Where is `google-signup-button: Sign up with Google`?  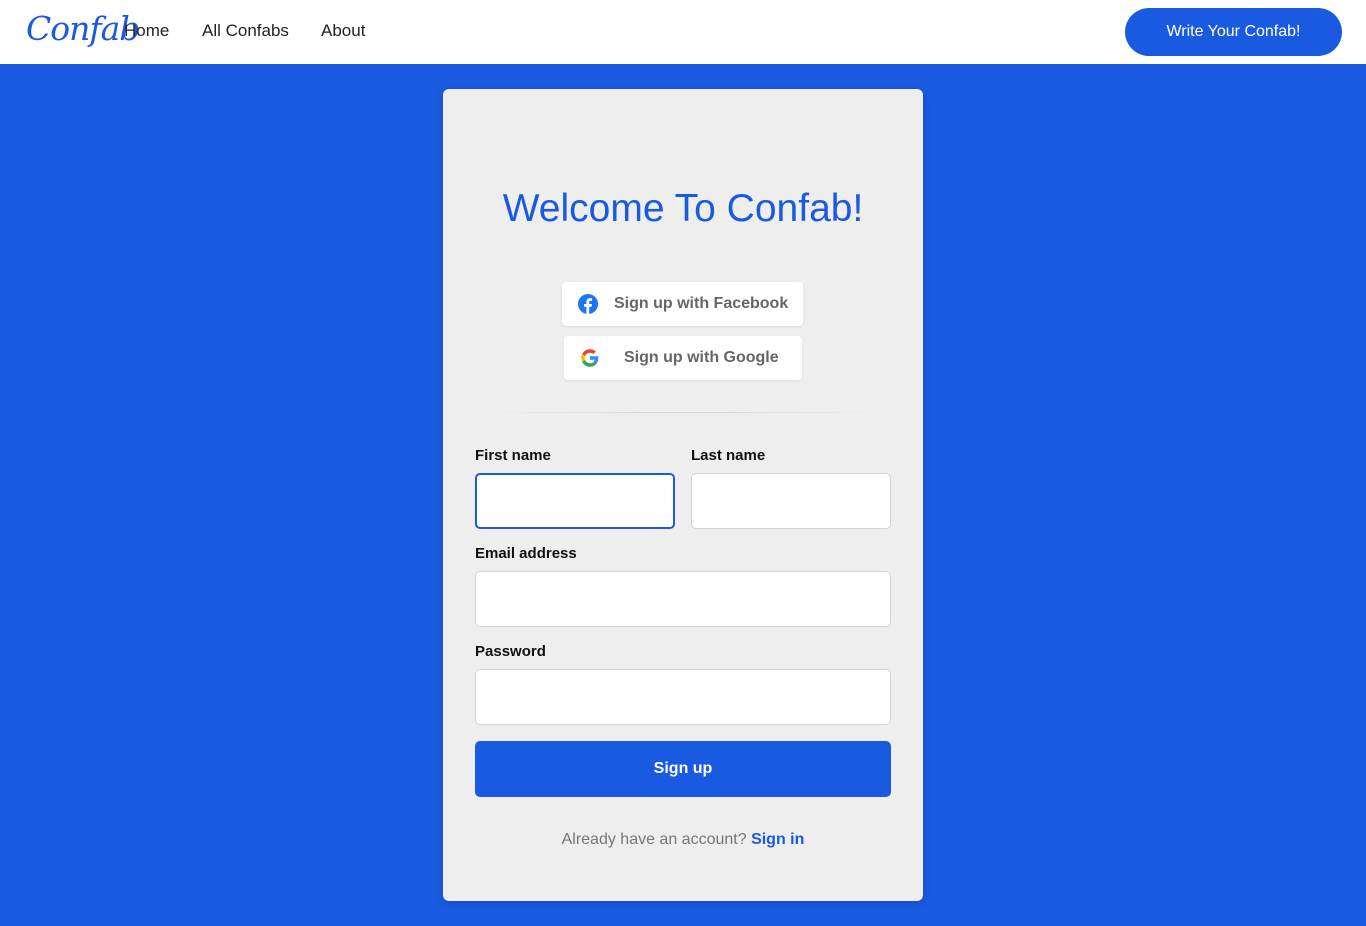 google-signup-button: Sign up with Google is located at coordinates (683, 358).